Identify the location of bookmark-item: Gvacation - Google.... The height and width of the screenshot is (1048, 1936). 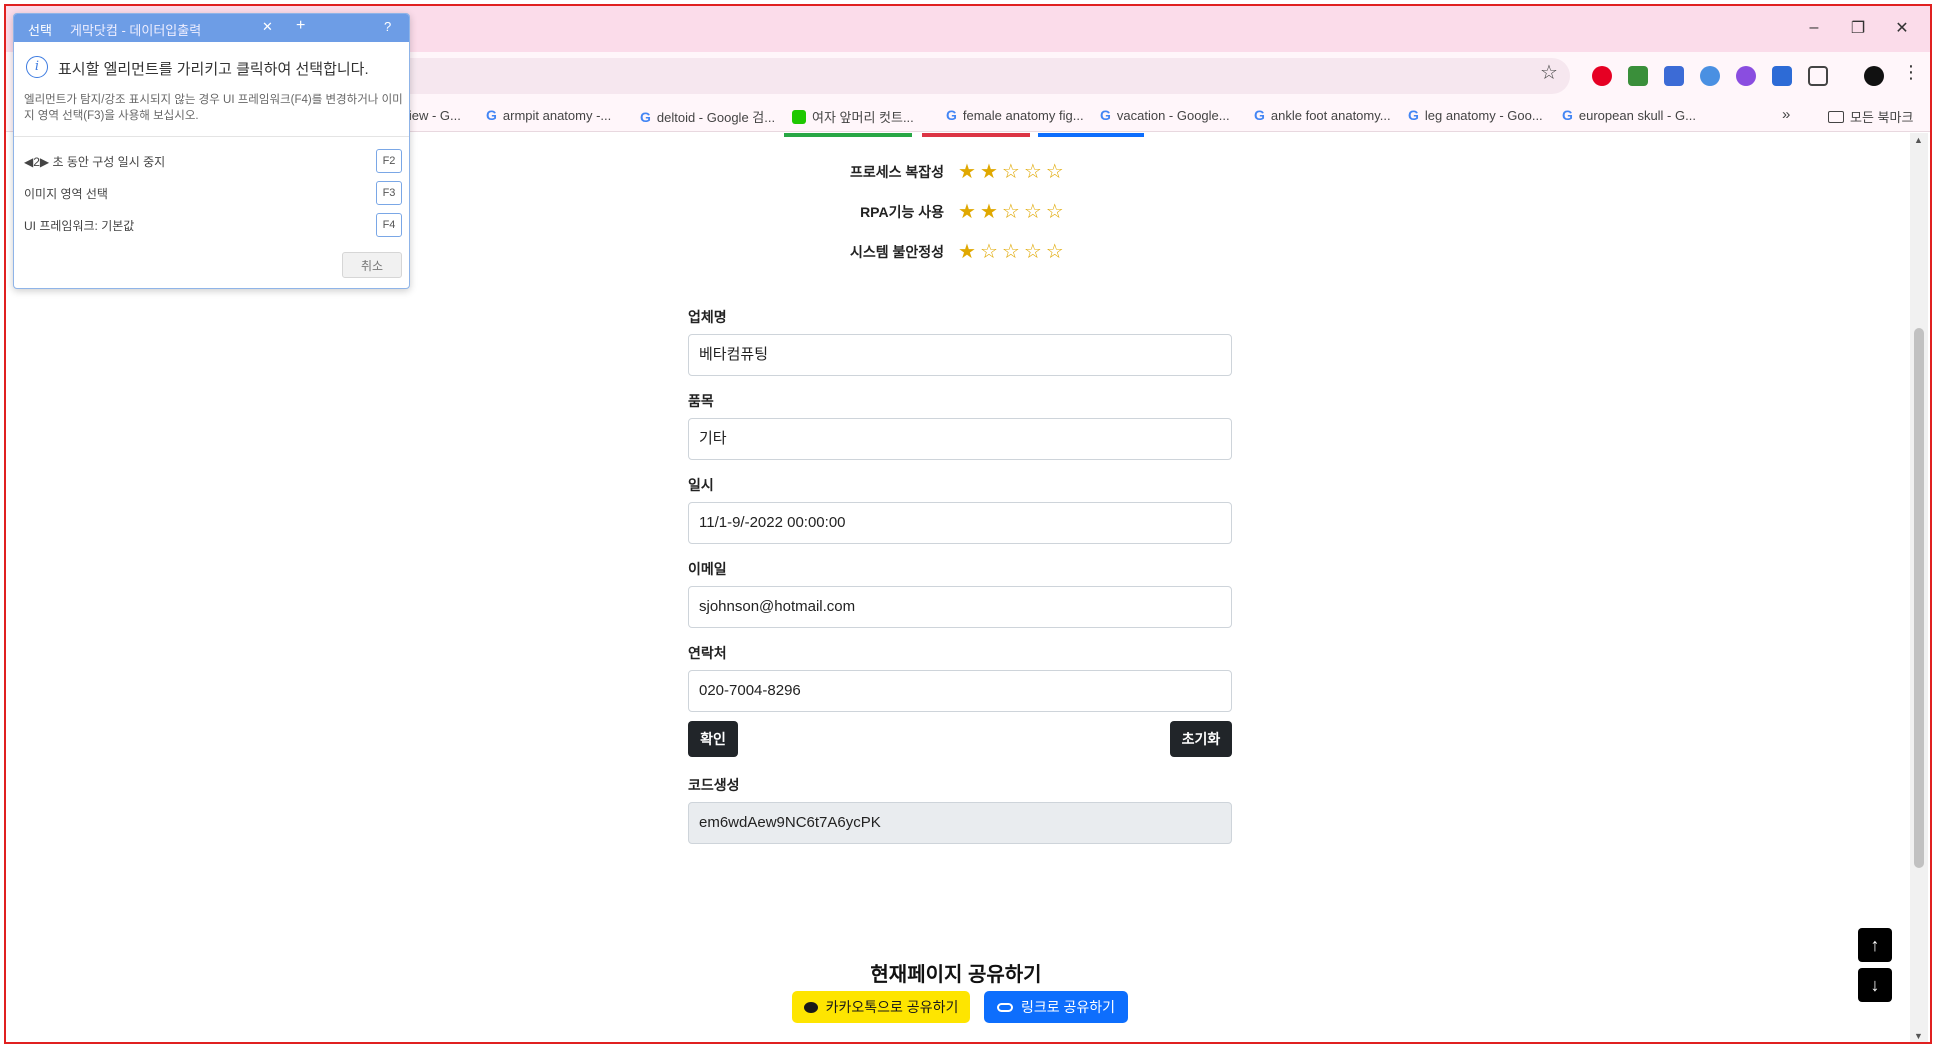
(1165, 115).